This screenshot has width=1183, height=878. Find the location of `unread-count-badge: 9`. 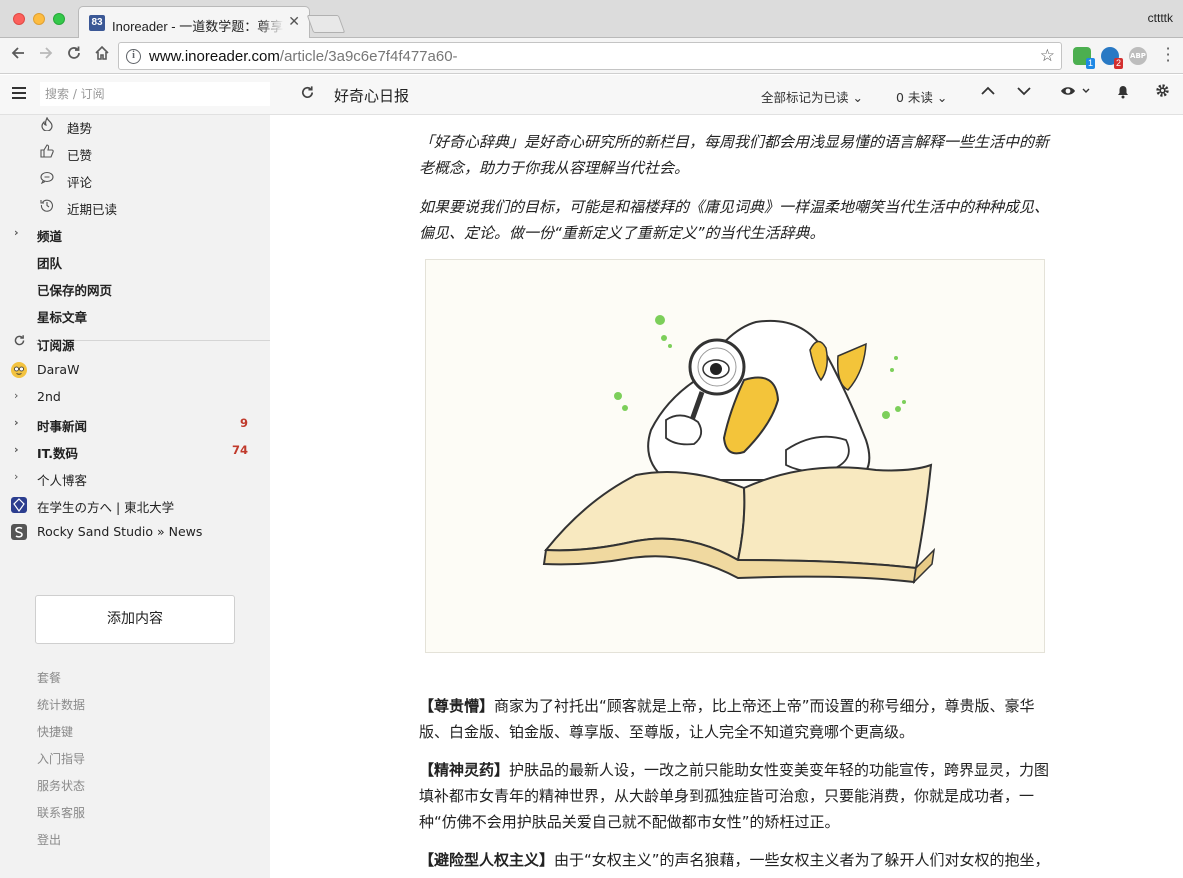

unread-count-badge: 9 is located at coordinates (243, 423).